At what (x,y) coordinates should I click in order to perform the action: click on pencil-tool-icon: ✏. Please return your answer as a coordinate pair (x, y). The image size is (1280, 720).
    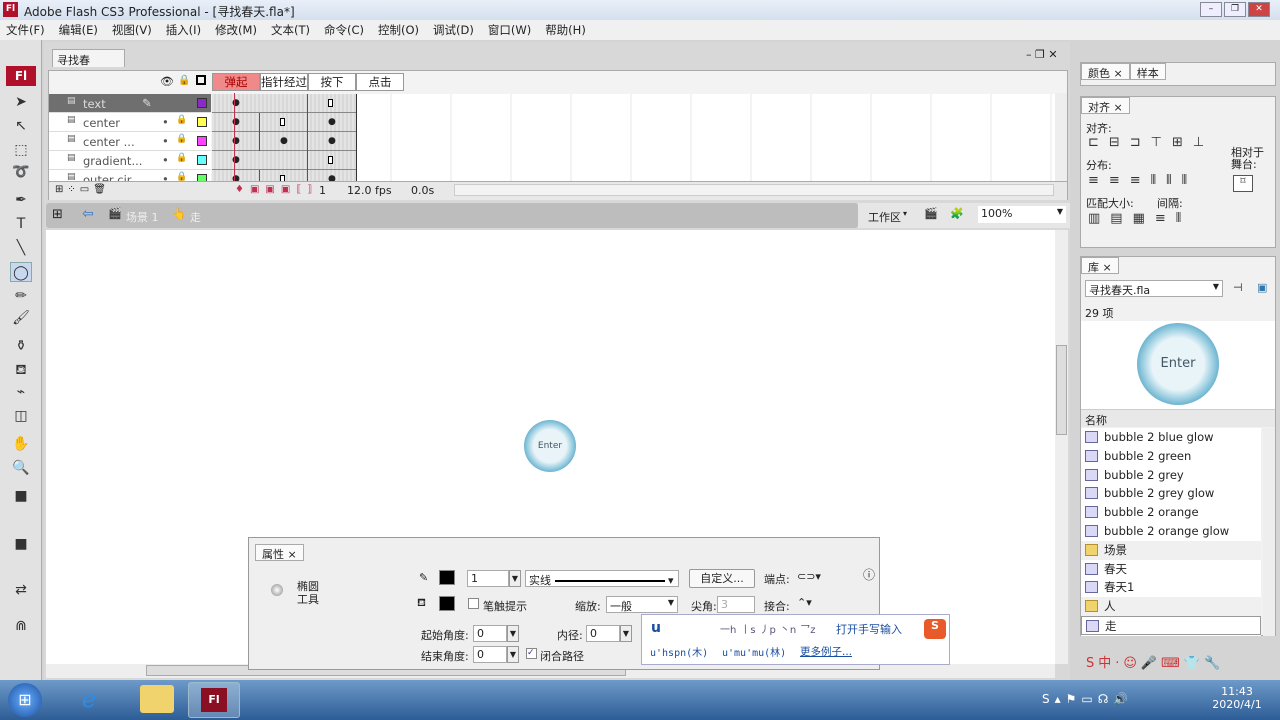
    Looking at the image, I should click on (21, 296).